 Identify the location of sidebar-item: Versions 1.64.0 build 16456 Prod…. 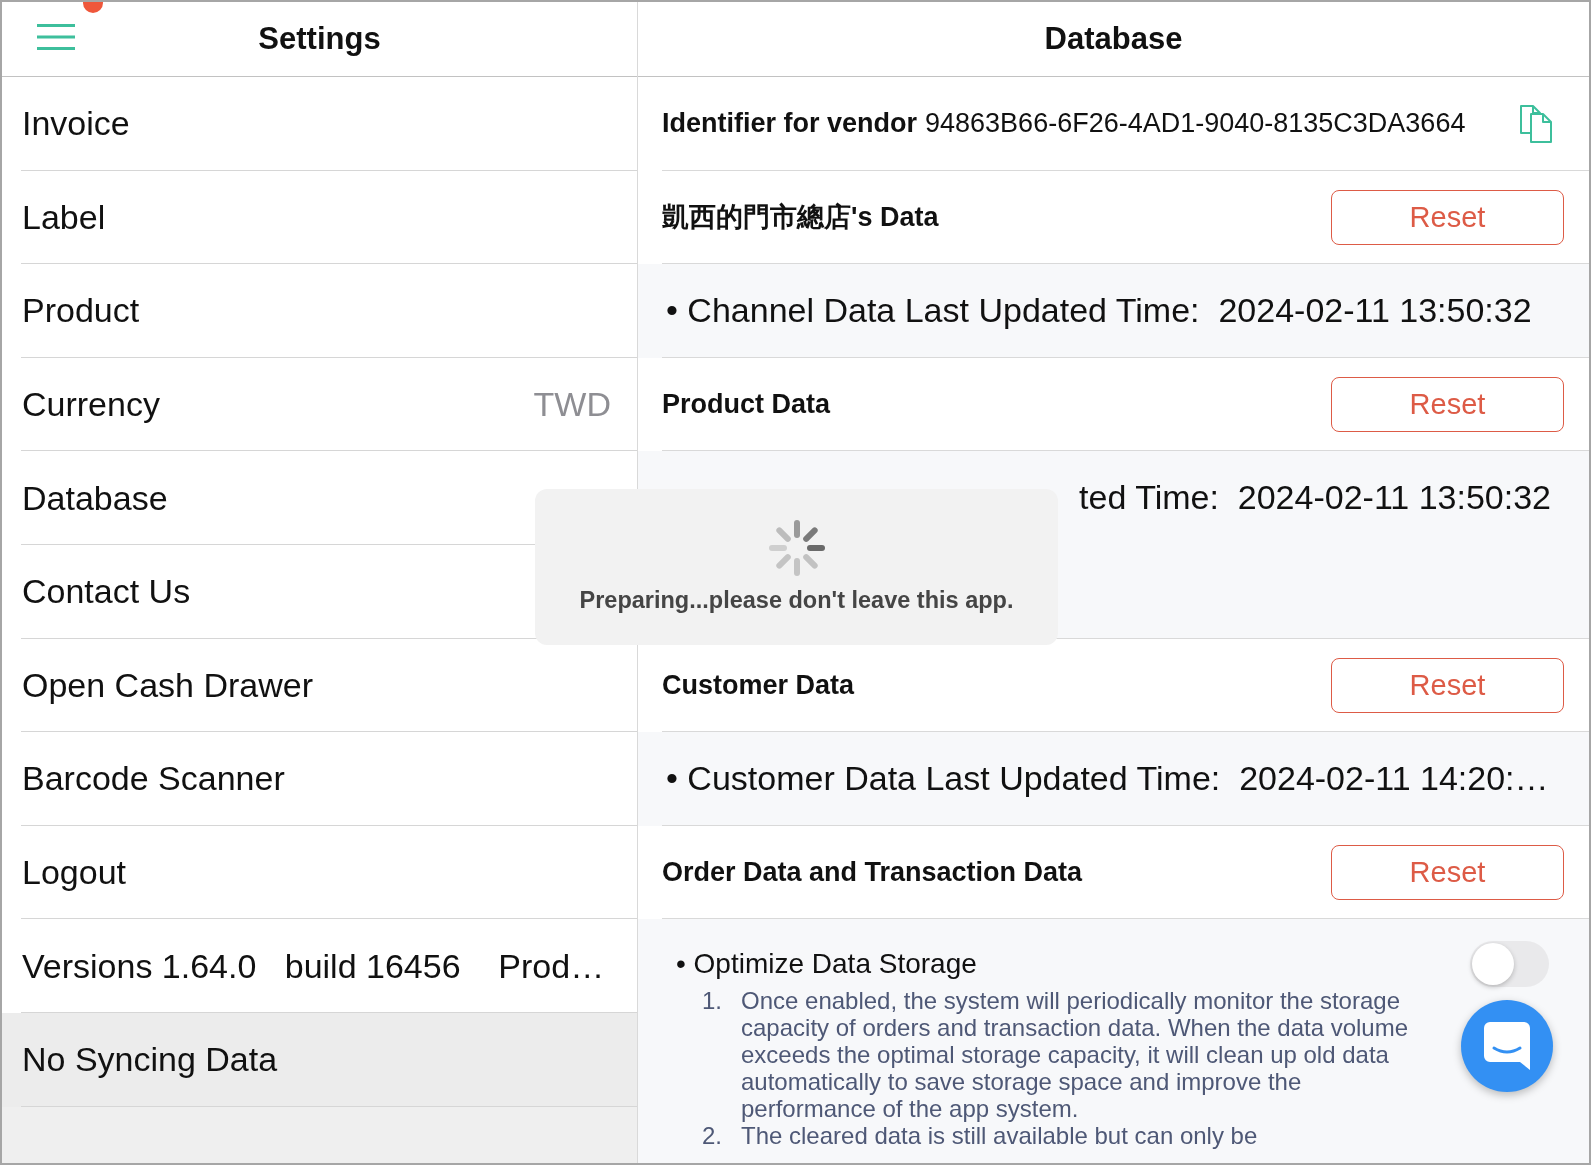
(319, 966).